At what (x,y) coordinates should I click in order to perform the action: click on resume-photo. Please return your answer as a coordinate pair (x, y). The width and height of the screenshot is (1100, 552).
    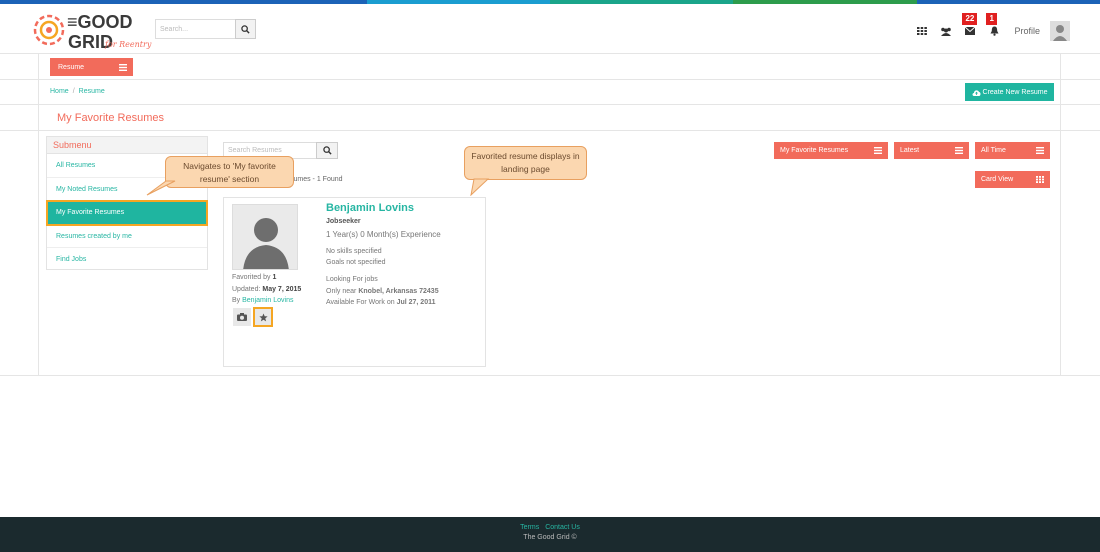
    Looking at the image, I should click on (265, 237).